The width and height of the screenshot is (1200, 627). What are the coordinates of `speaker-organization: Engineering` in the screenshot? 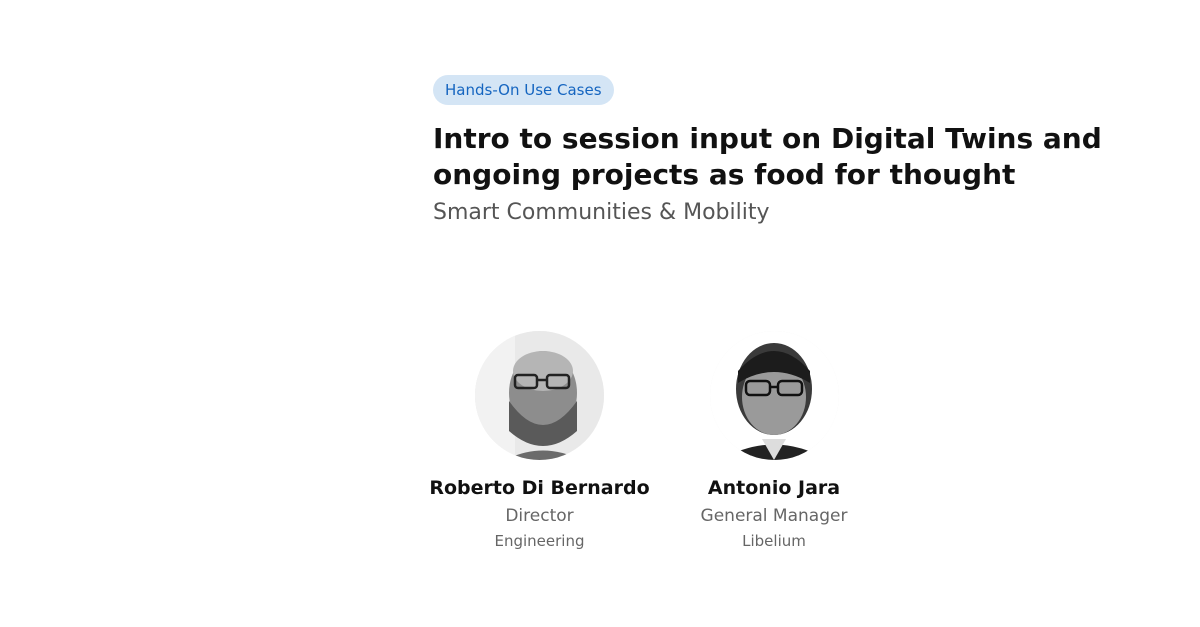 It's located at (539, 541).